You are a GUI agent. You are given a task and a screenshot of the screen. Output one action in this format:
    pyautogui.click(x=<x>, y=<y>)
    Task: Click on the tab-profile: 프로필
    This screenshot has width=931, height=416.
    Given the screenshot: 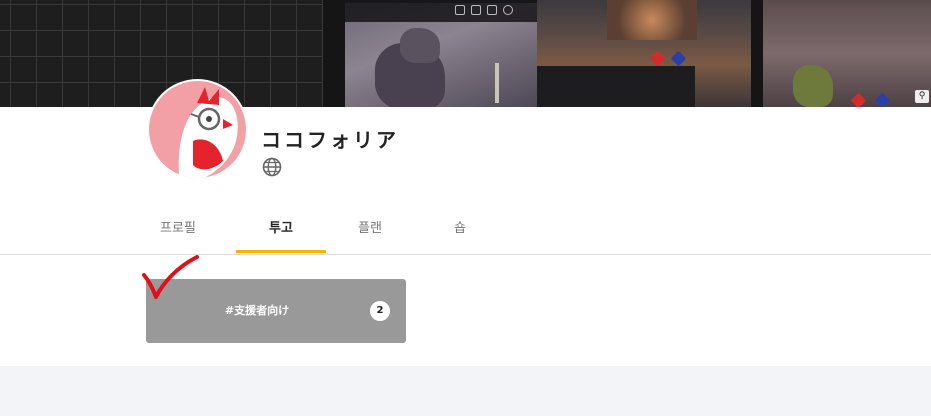 What is the action you would take?
    pyautogui.click(x=178, y=233)
    